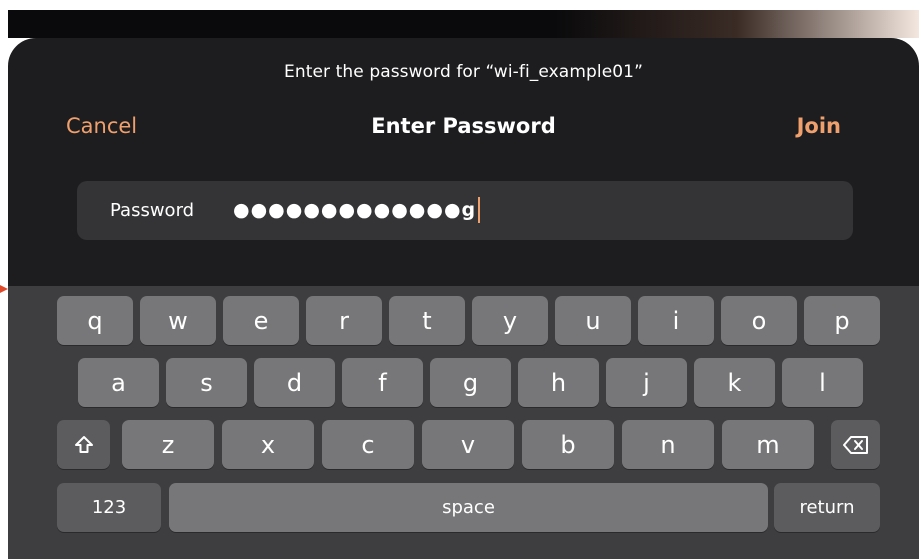 This screenshot has width=919, height=559. I want to click on key-x: x, so click(268, 444).